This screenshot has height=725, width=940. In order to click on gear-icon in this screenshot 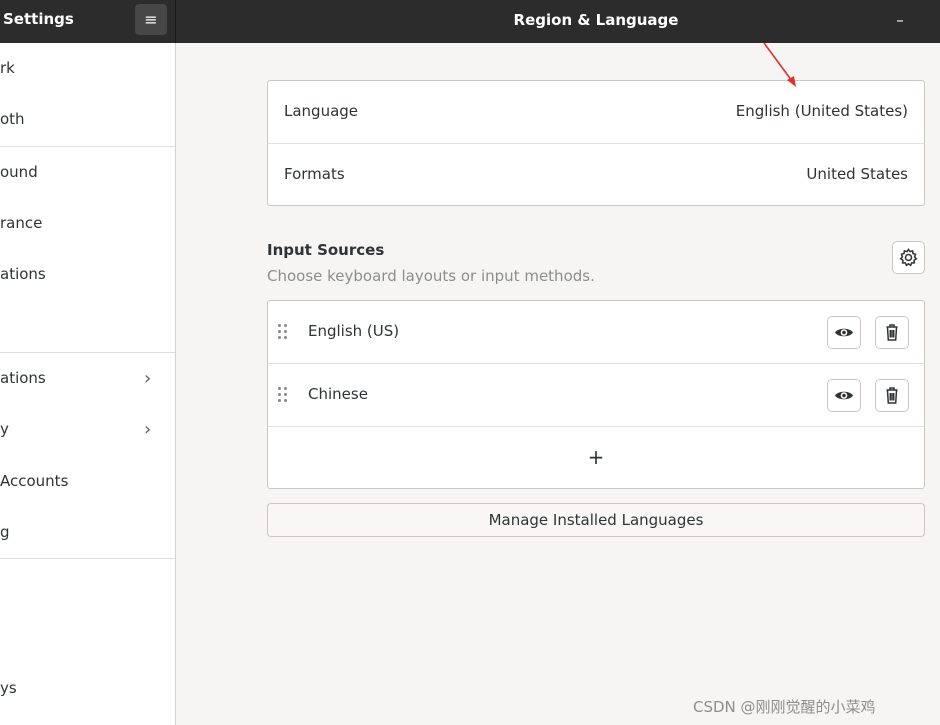, I will do `click(908, 257)`.